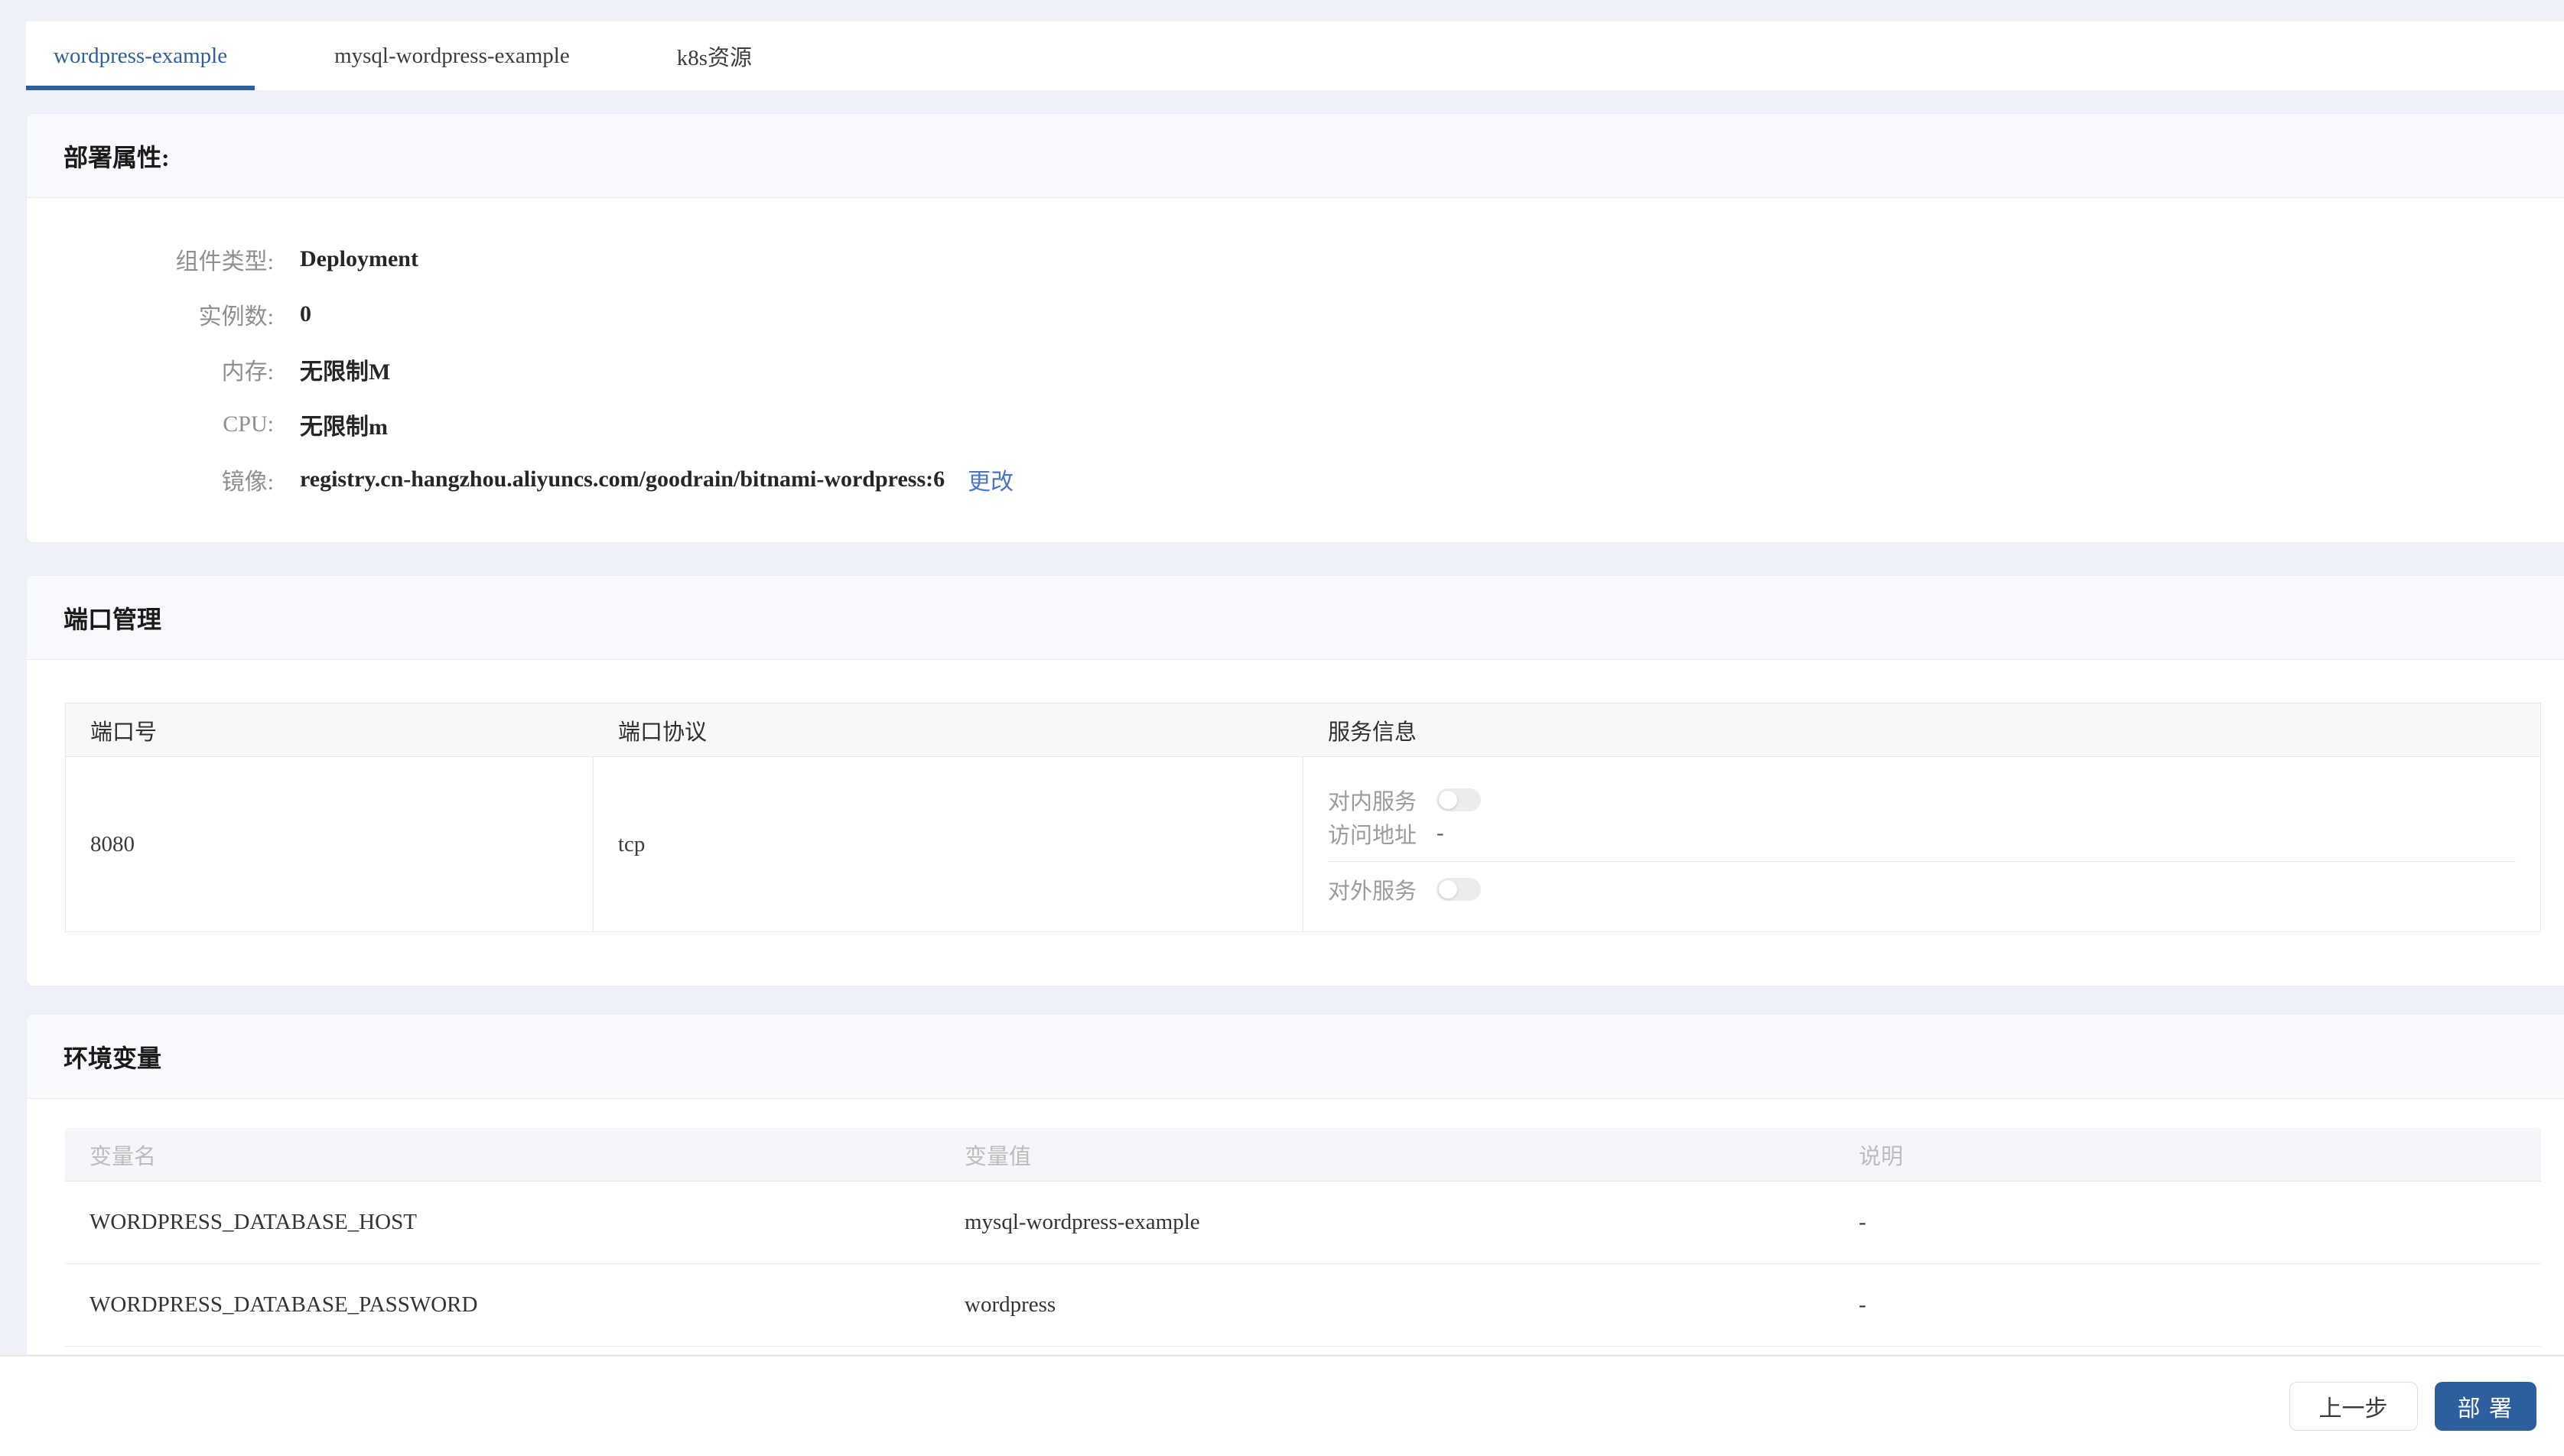 The image size is (2564, 1456). What do you see at coordinates (2353, 1406) in the screenshot?
I see `previous-step-button: 上一步` at bounding box center [2353, 1406].